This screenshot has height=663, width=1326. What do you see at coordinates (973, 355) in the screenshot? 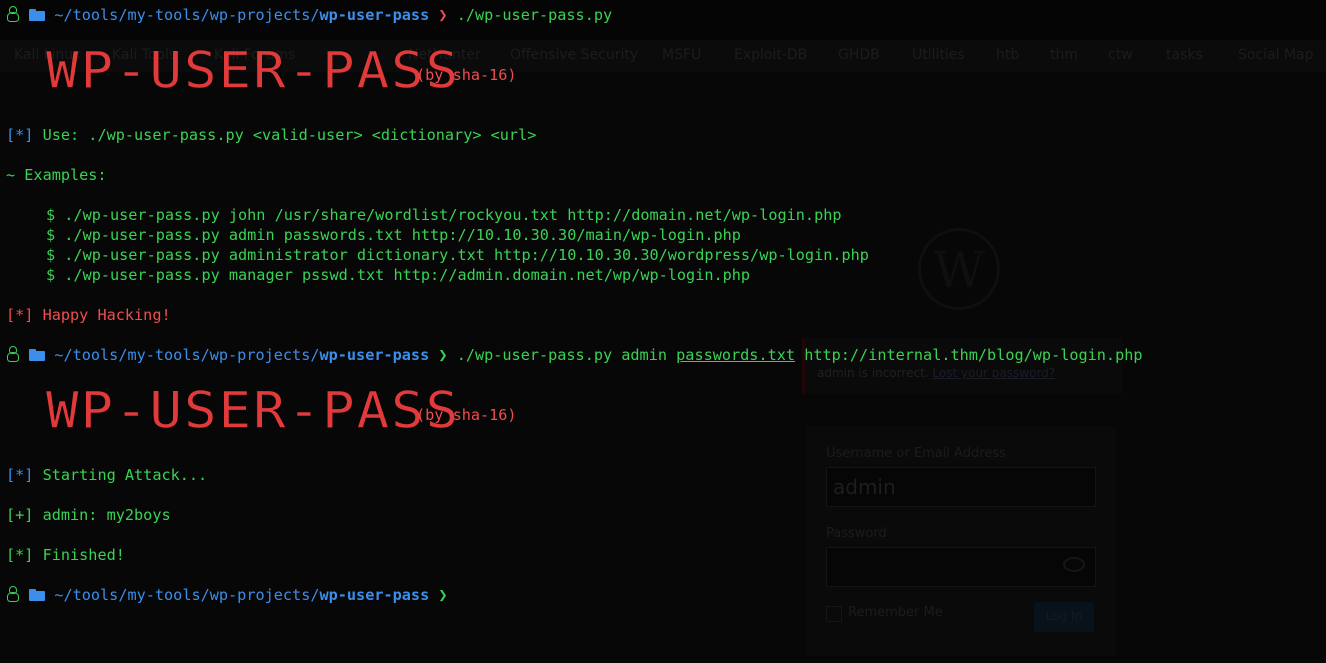
I see `command-url-arg: http://internal.thm/blog/wp-login.php` at bounding box center [973, 355].